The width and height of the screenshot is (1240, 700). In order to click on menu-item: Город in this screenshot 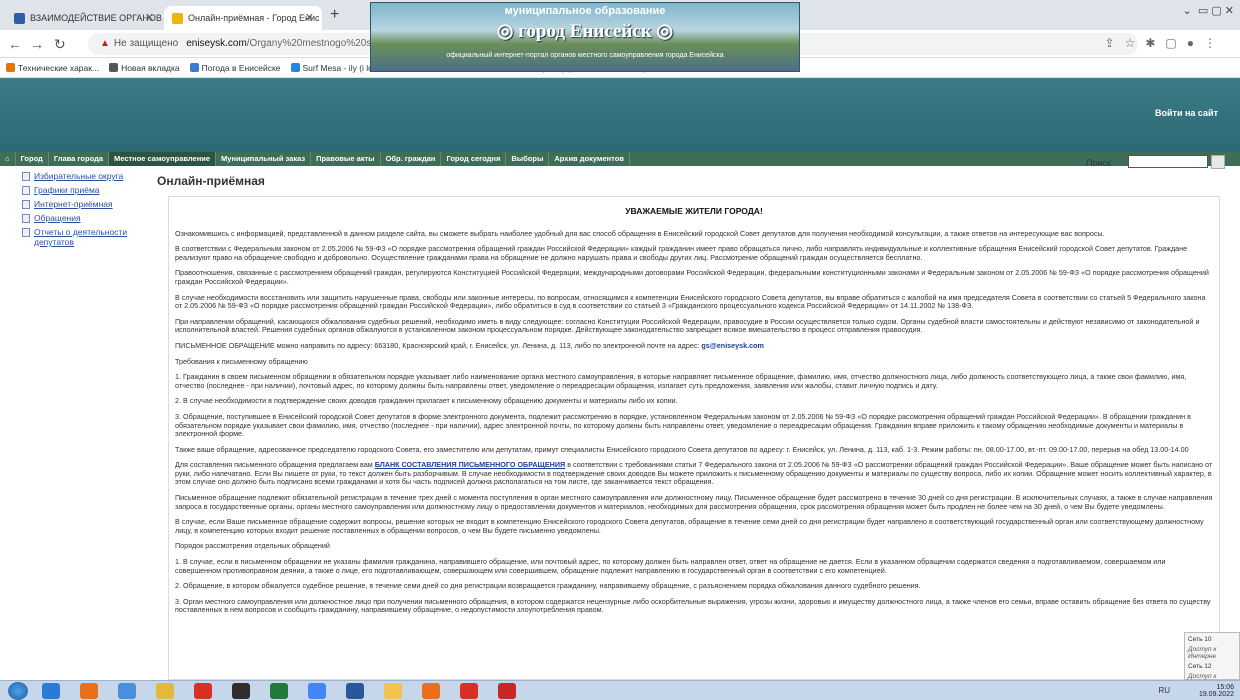, I will do `click(32, 159)`.